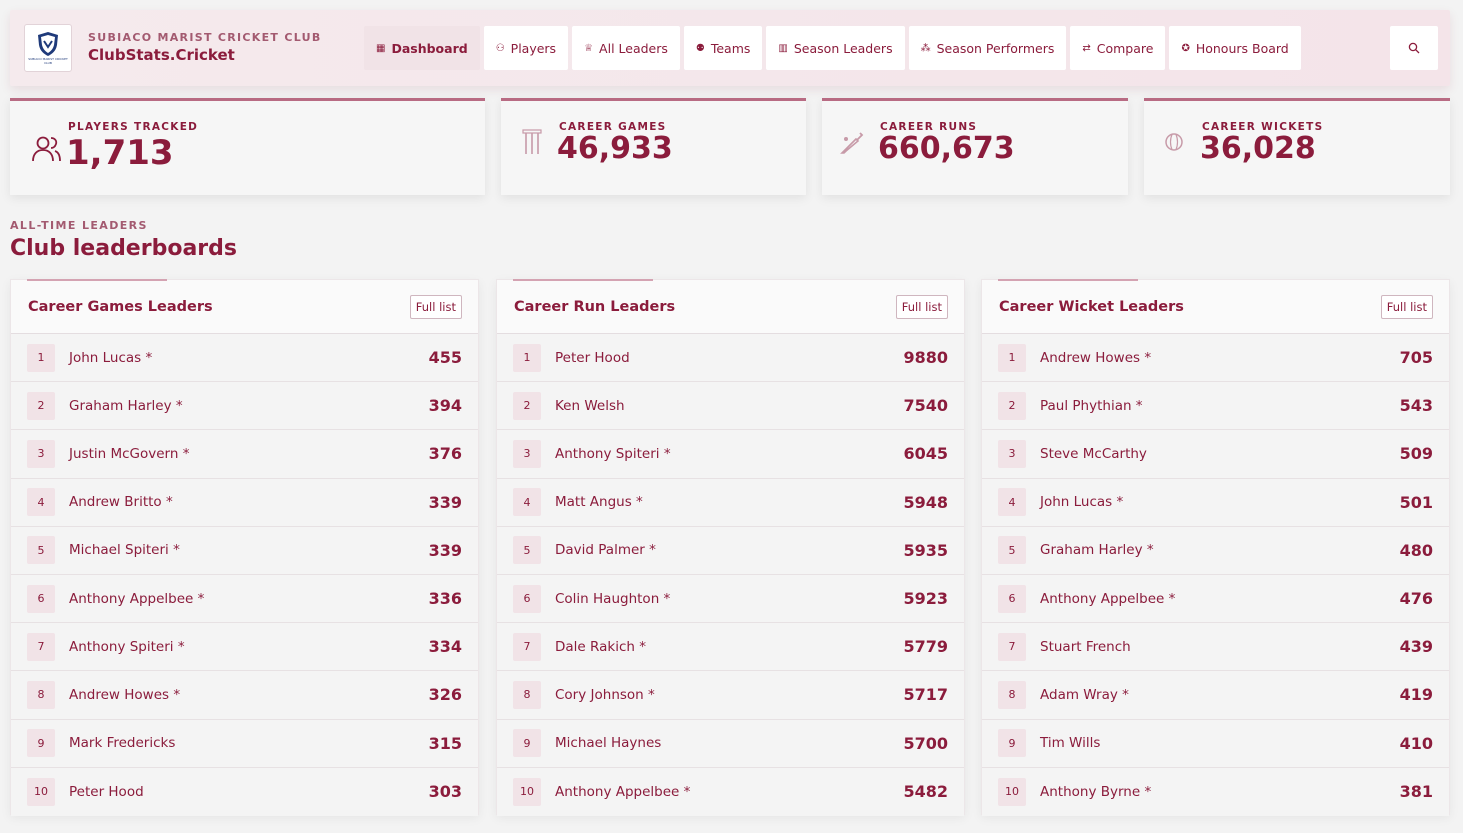 The image size is (1463, 833). Describe the element at coordinates (445, 792) in the screenshot. I see `player-value: 303` at that location.